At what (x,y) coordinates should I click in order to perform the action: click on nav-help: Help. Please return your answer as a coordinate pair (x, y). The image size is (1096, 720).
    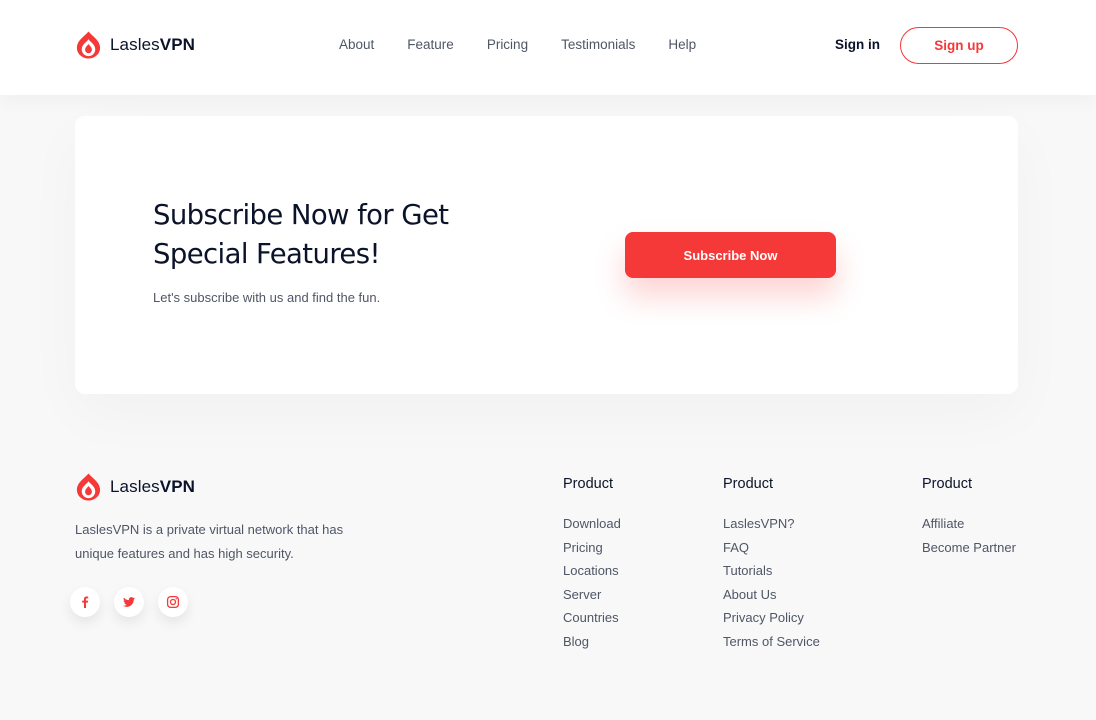
    Looking at the image, I should click on (682, 44).